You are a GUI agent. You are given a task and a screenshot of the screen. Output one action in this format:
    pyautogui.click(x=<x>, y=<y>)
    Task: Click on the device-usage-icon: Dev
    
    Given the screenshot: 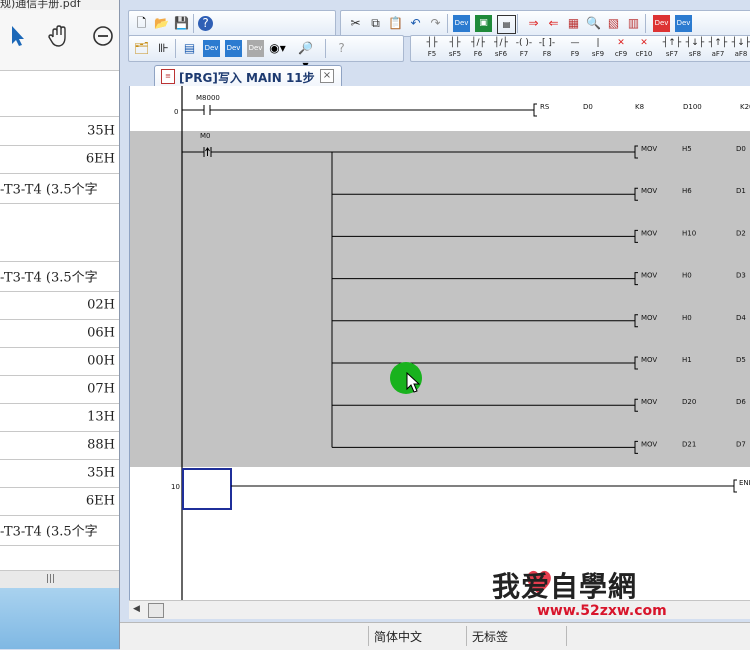 What is the action you would take?
    pyautogui.click(x=255, y=48)
    